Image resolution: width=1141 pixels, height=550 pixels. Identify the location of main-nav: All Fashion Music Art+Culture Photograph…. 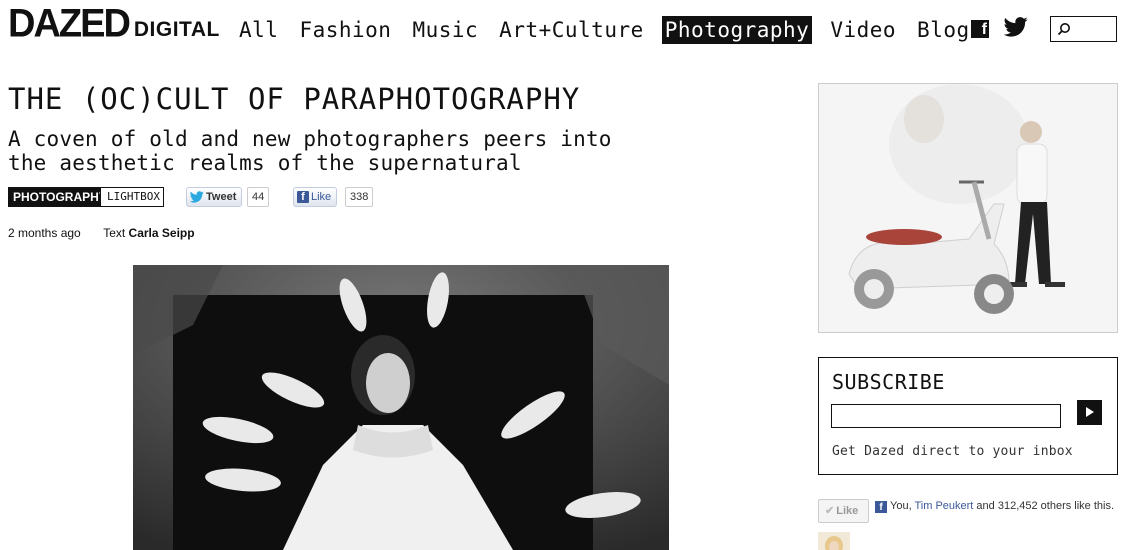
(618, 30).